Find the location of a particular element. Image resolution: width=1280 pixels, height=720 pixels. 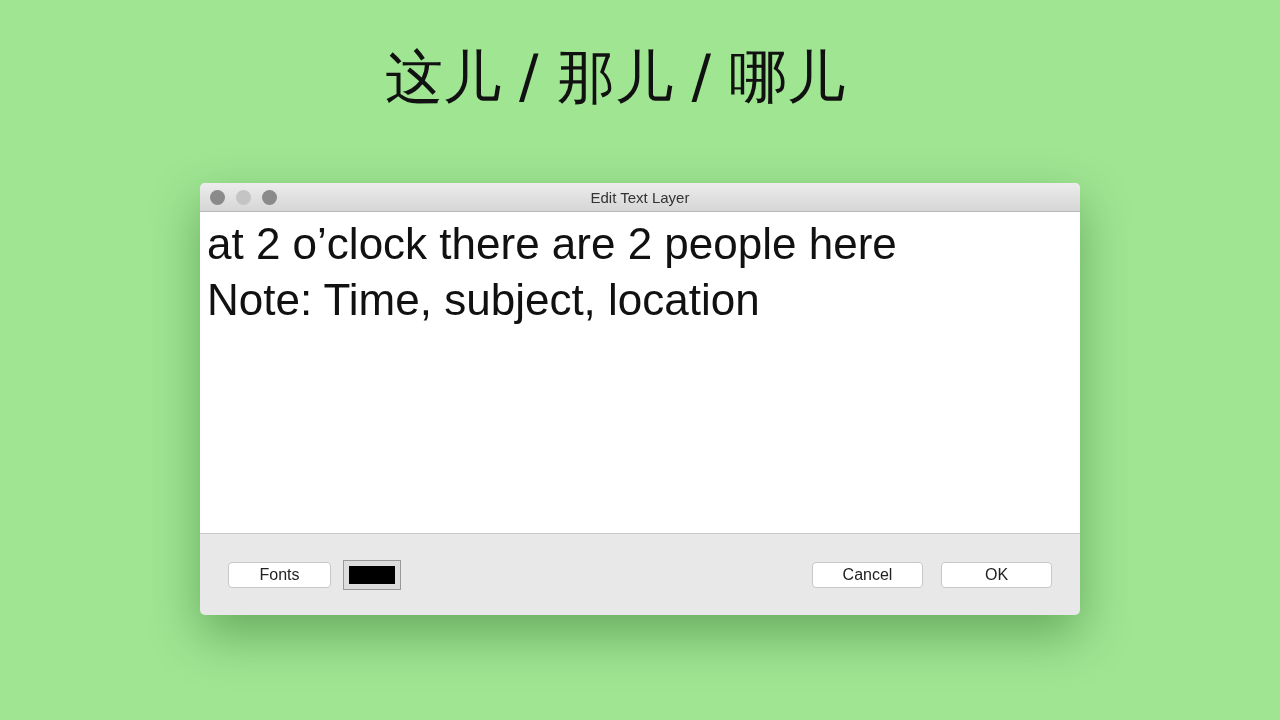

color-well is located at coordinates (372, 574).